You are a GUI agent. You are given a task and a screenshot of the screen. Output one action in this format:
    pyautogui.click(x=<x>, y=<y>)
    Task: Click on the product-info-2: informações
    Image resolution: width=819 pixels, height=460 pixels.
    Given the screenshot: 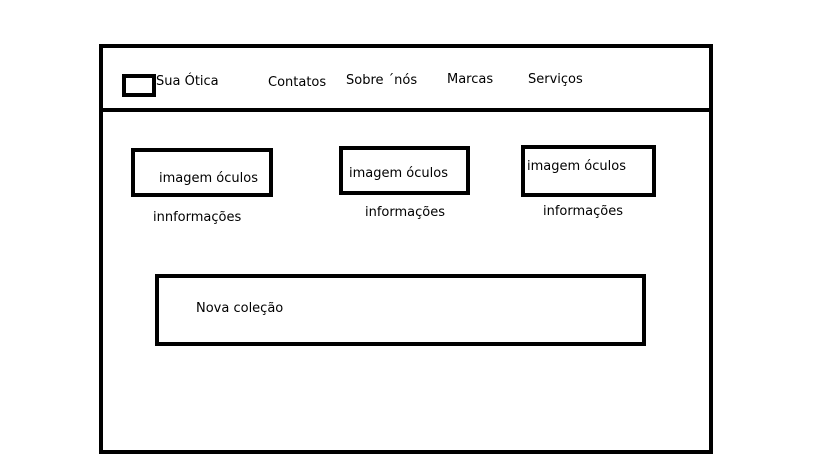 What is the action you would take?
    pyautogui.click(x=405, y=212)
    